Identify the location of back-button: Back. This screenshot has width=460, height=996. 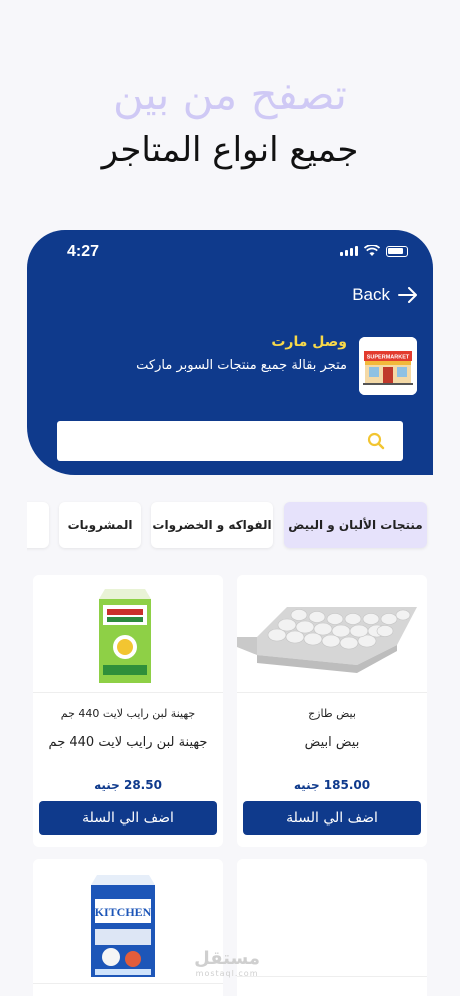
(385, 295).